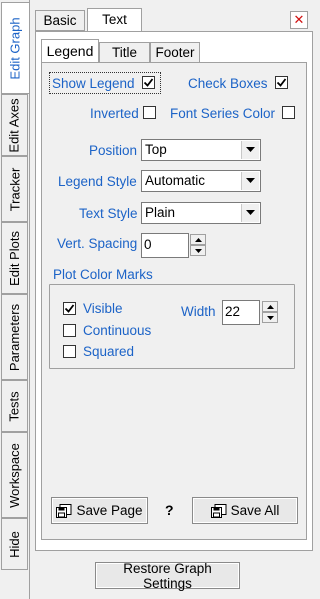 Image resolution: width=320 pixels, height=599 pixels. I want to click on tab-label: Hide, so click(14, 544).